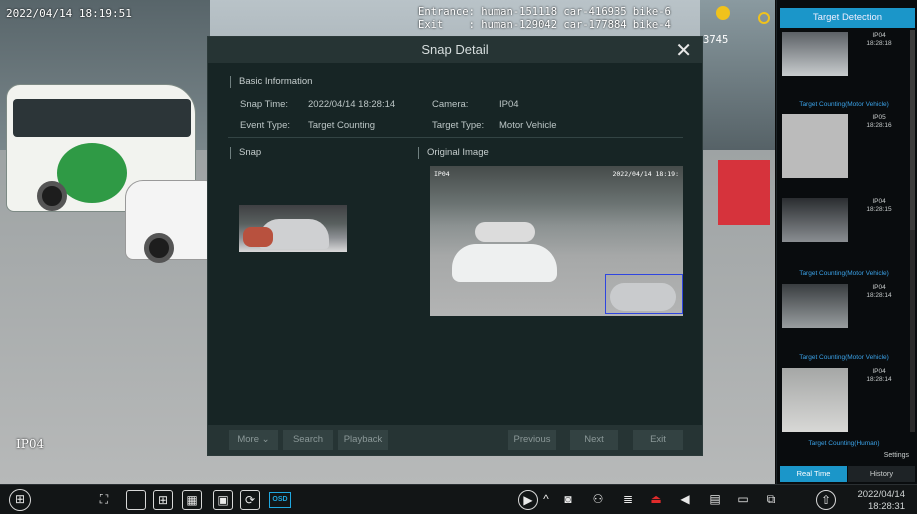 The image size is (917, 514). I want to click on chevron-down-icon: ⌄, so click(265, 439).